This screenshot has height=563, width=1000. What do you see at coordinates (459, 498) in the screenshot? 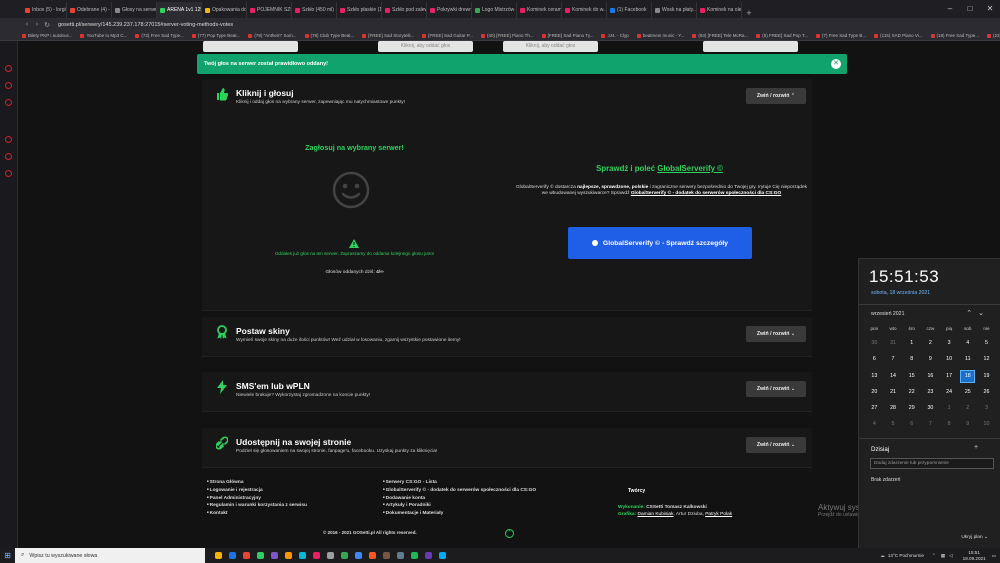
I see `footer-link: Dodawanie konta` at bounding box center [459, 498].